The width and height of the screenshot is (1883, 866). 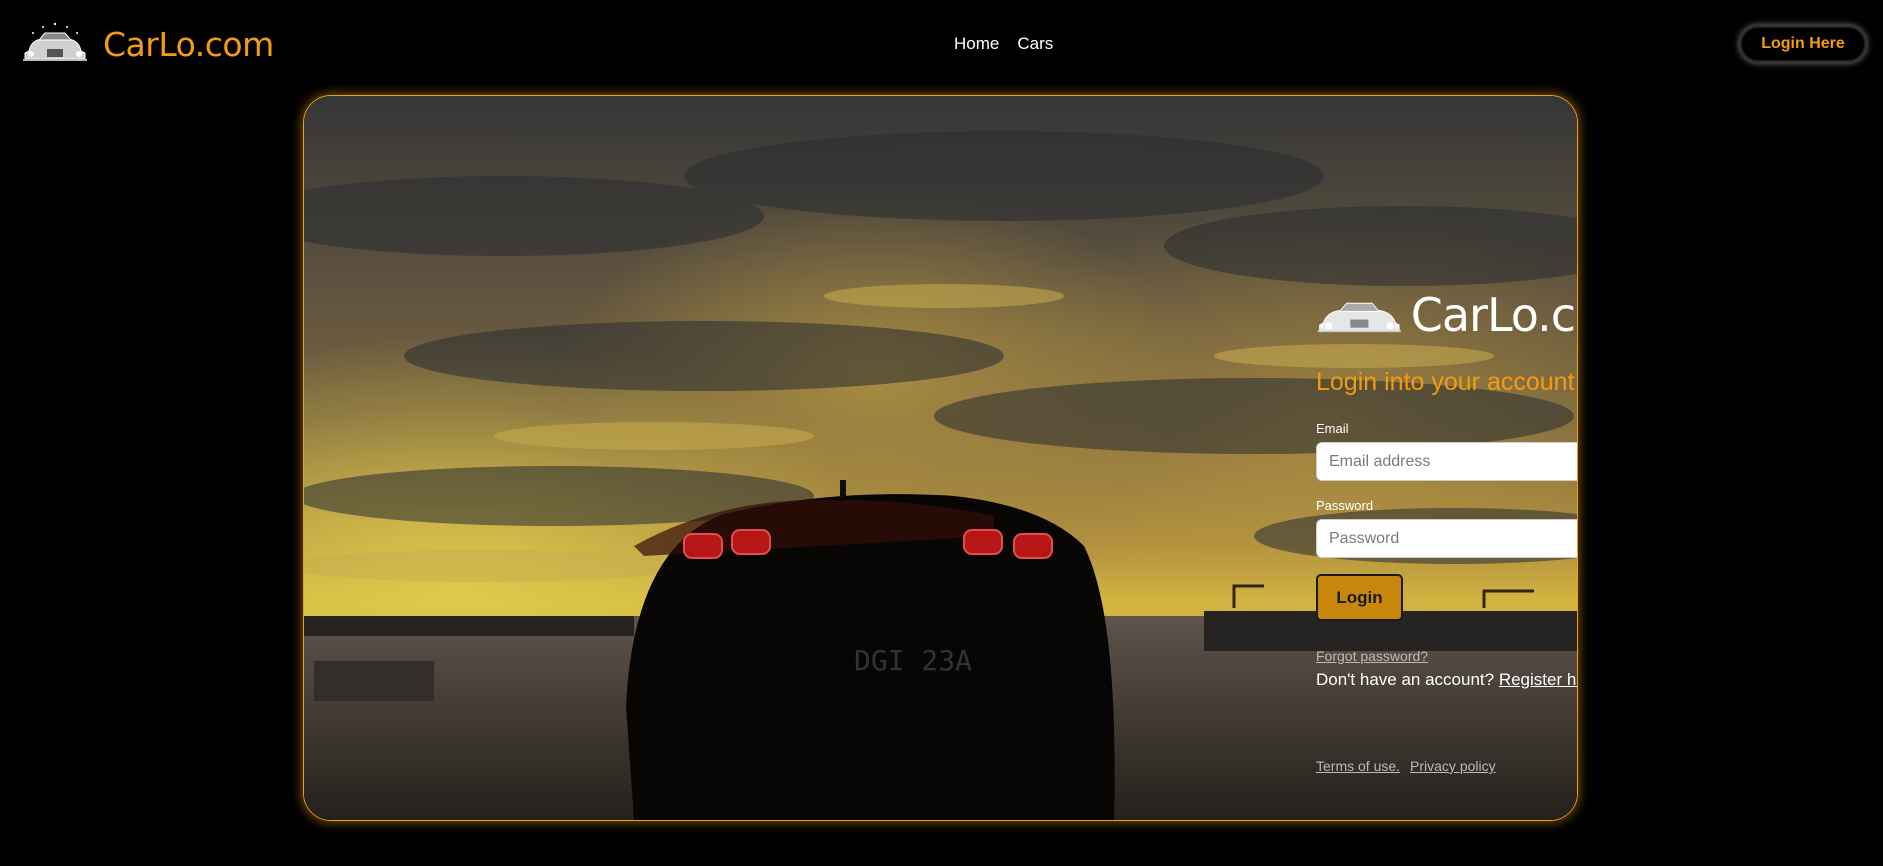 What do you see at coordinates (1803, 44) in the screenshot?
I see `login-here-button: Login Here` at bounding box center [1803, 44].